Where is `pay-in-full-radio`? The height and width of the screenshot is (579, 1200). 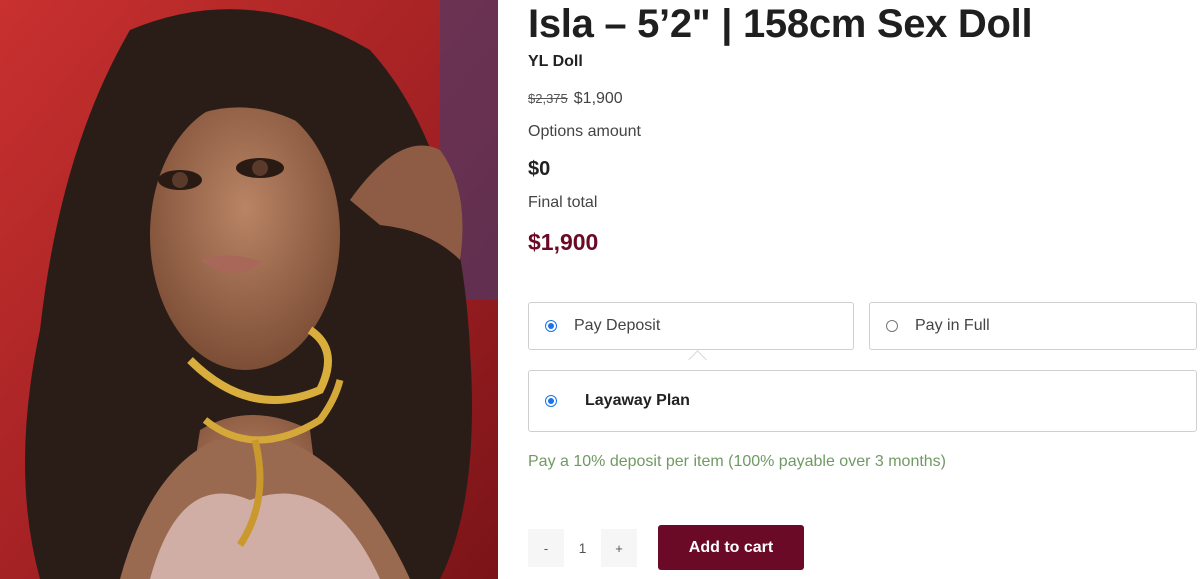 pay-in-full-radio is located at coordinates (892, 326).